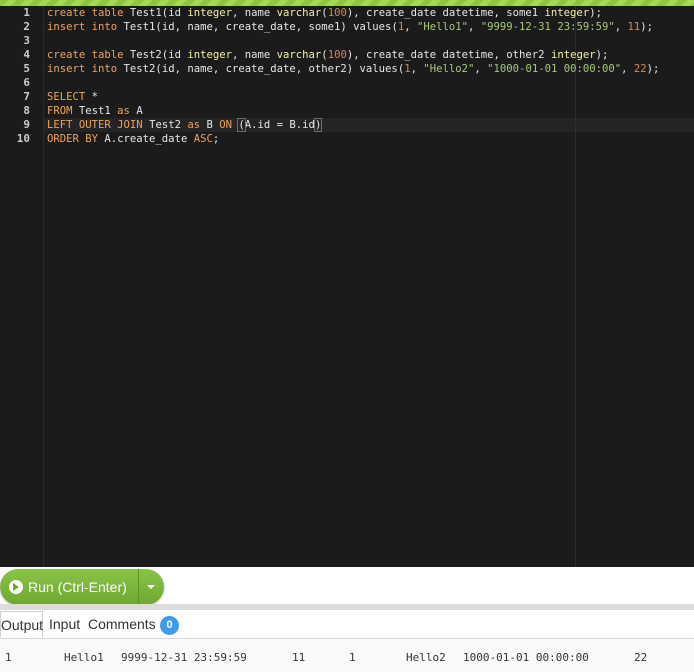 This screenshot has height=672, width=694. Describe the element at coordinates (26, 124) in the screenshot. I see `line-number: 9` at that location.